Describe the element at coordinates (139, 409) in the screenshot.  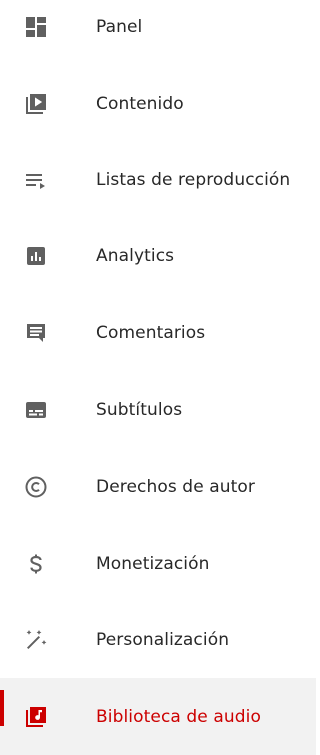
I see `sidebar-item-label: Subtítulos` at that location.